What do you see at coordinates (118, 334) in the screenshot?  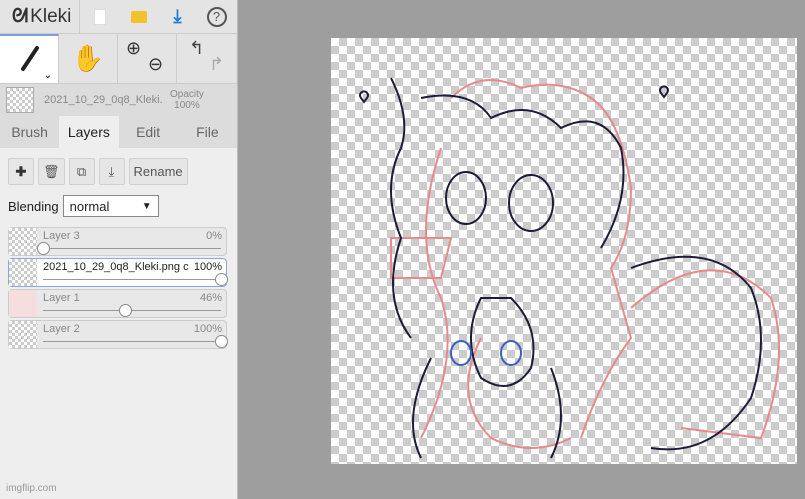 I see `layer-item: Layer 2 100%` at bounding box center [118, 334].